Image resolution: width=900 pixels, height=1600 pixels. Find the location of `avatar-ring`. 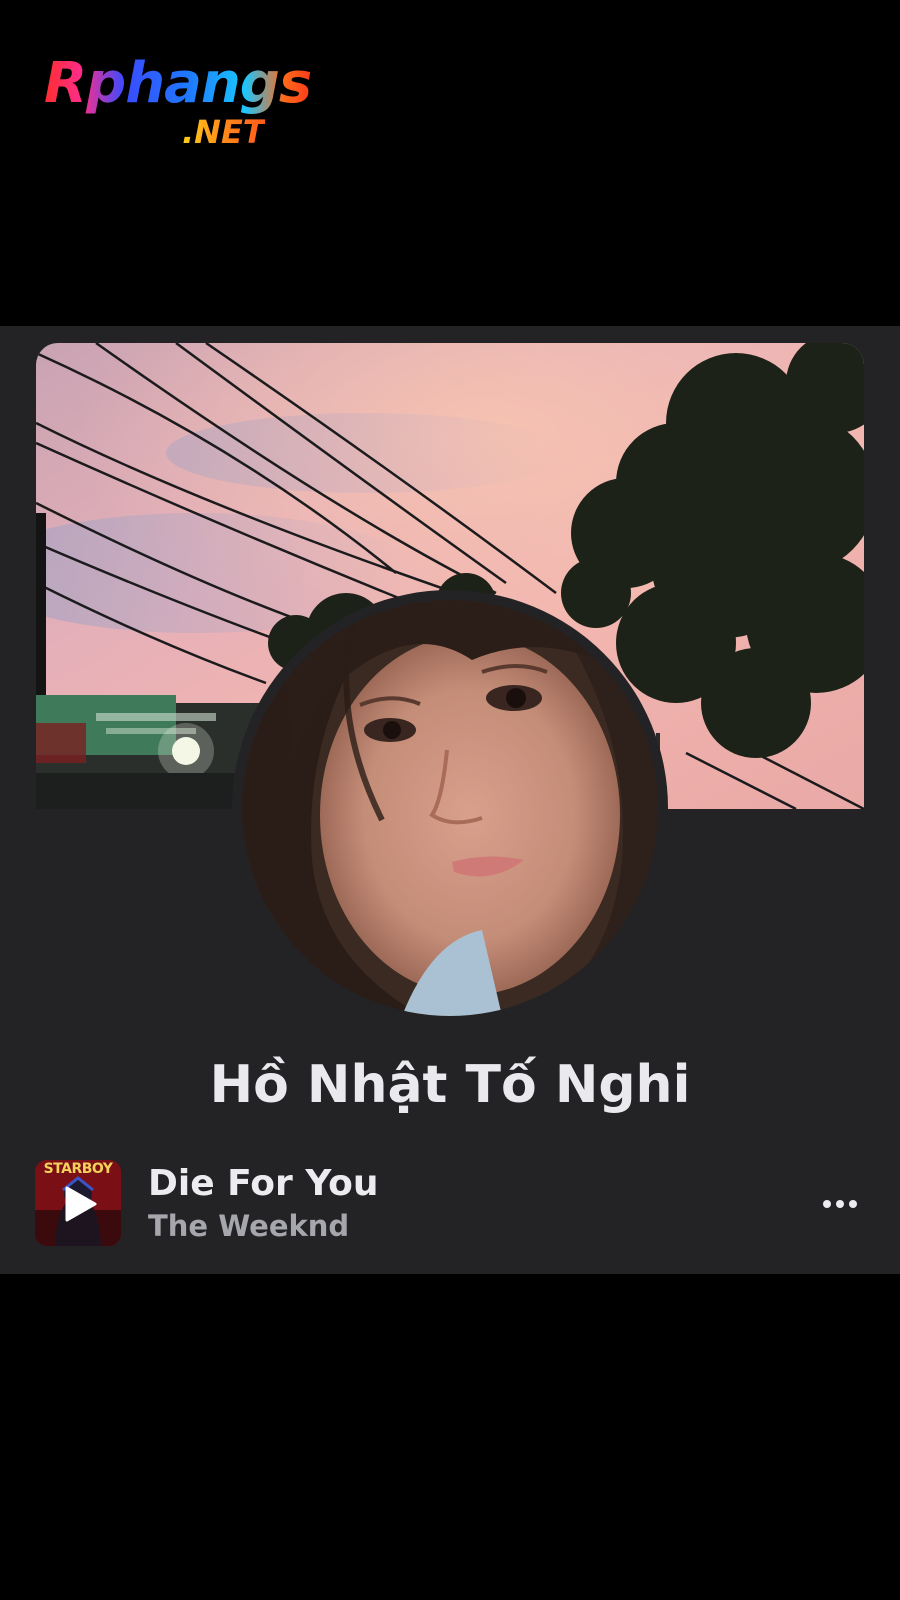

avatar-ring is located at coordinates (450, 808).